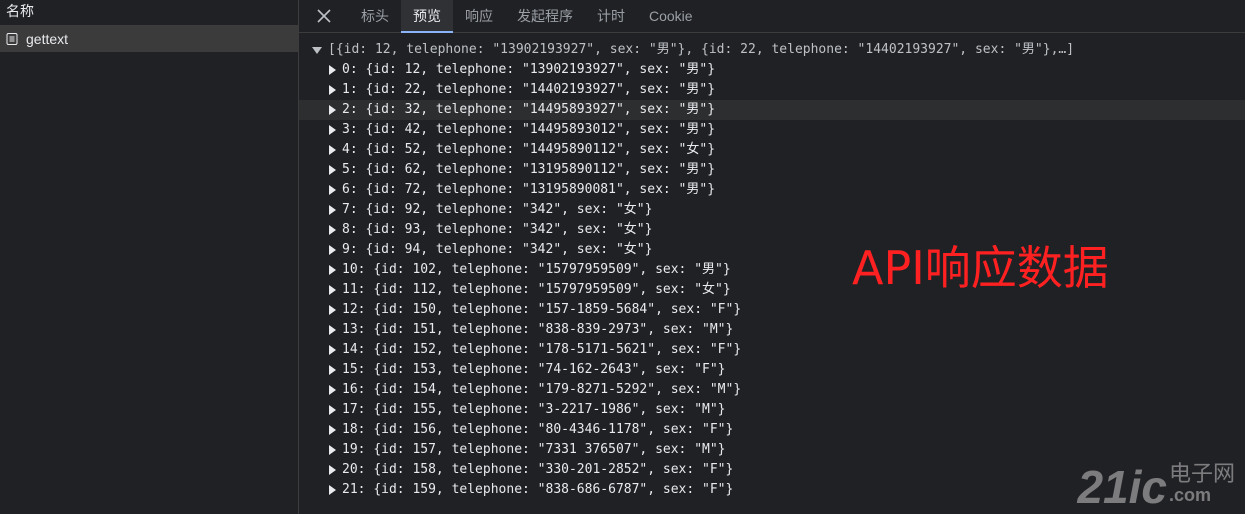 The height and width of the screenshot is (514, 1245). I want to click on json-item-index: 17:, so click(354, 409).